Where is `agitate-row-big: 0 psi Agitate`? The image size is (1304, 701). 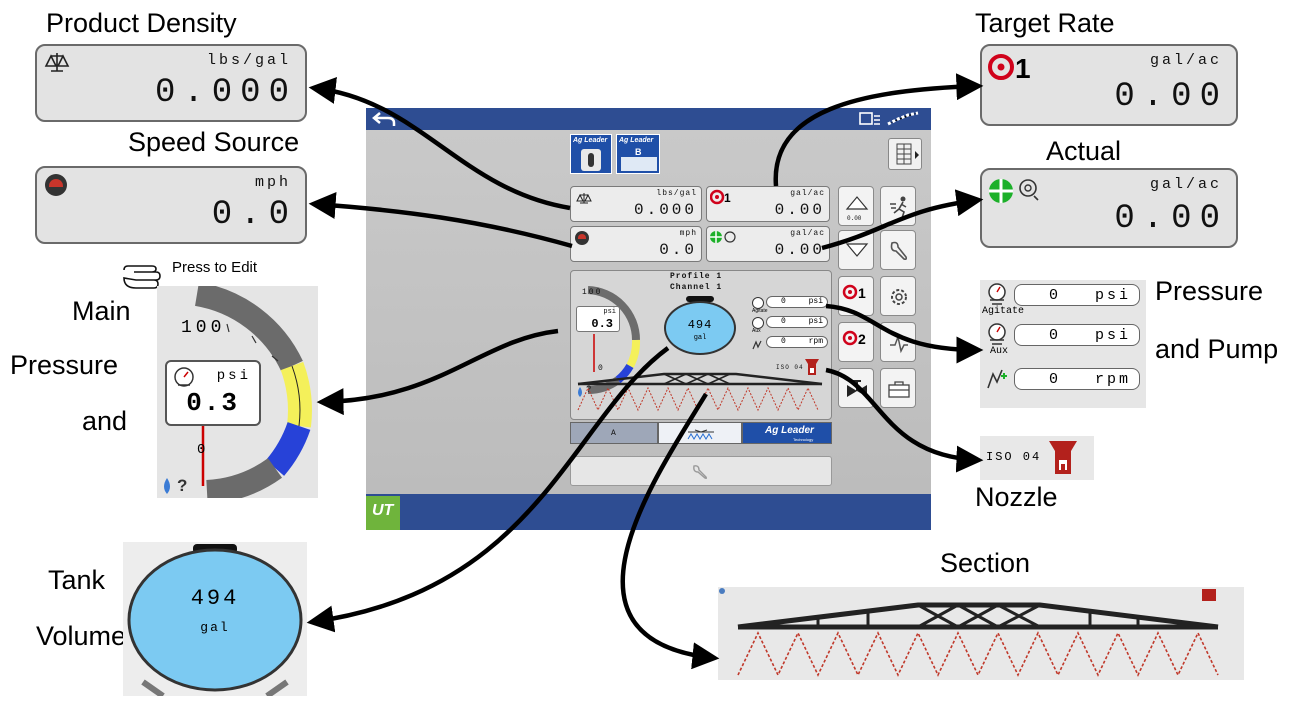 agitate-row-big: 0 psi Agitate is located at coordinates (1063, 300).